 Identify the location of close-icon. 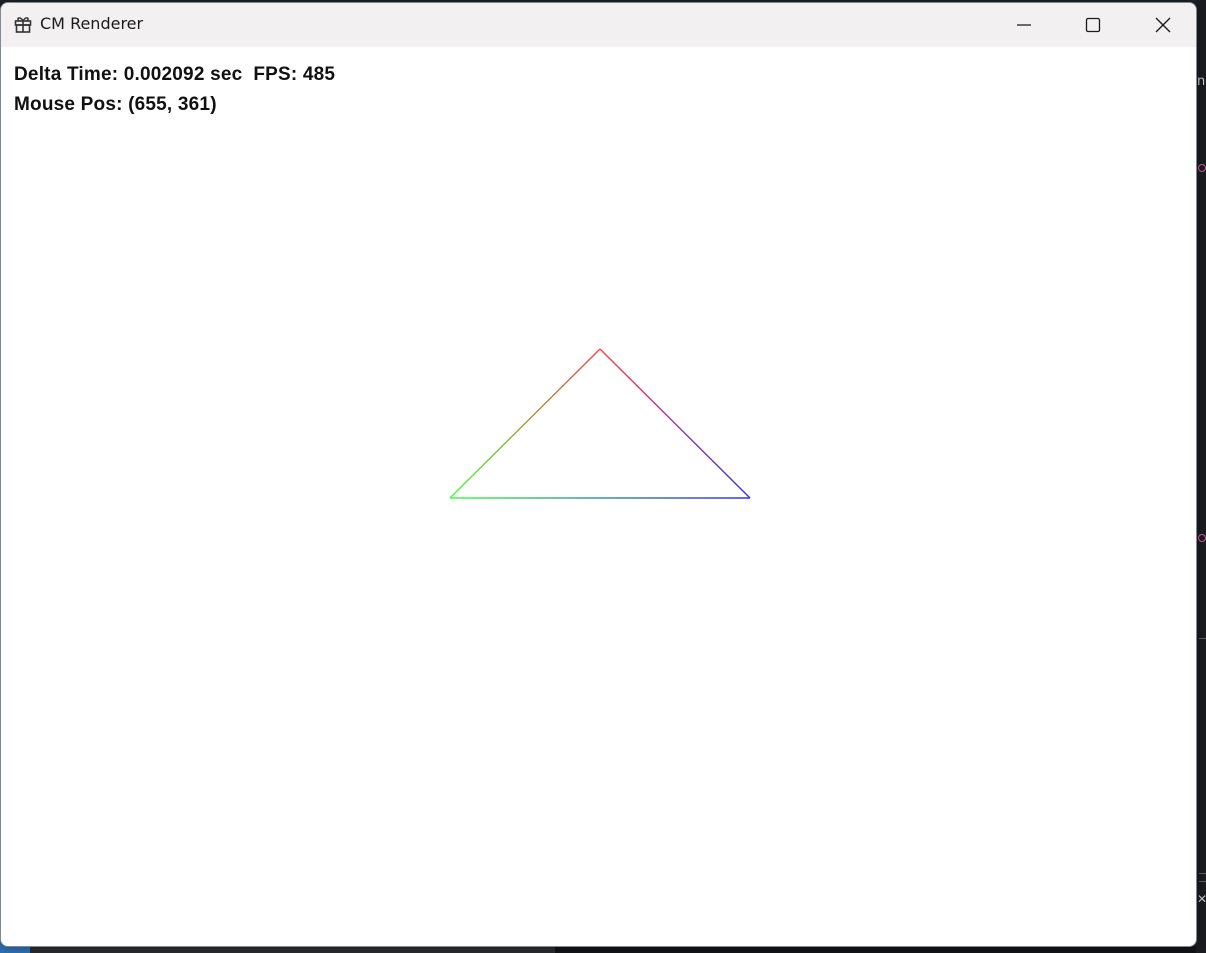
(1163, 25).